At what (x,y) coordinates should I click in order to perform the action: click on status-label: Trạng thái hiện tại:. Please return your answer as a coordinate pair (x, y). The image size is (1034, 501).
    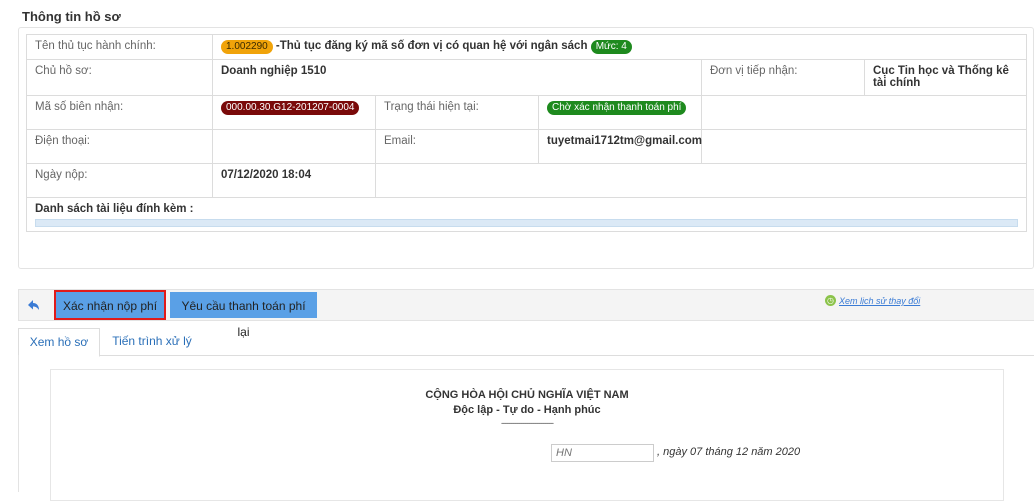
    Looking at the image, I should click on (457, 112).